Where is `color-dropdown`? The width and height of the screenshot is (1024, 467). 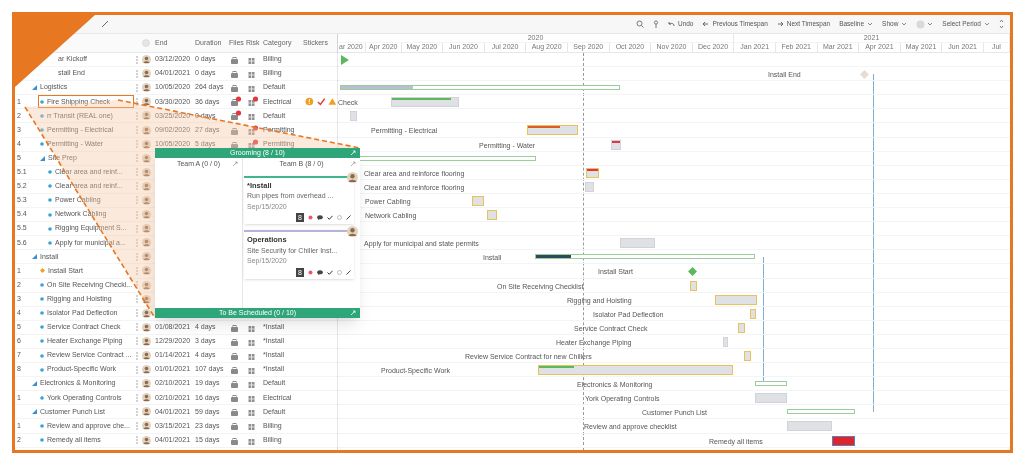
color-dropdown is located at coordinates (925, 24).